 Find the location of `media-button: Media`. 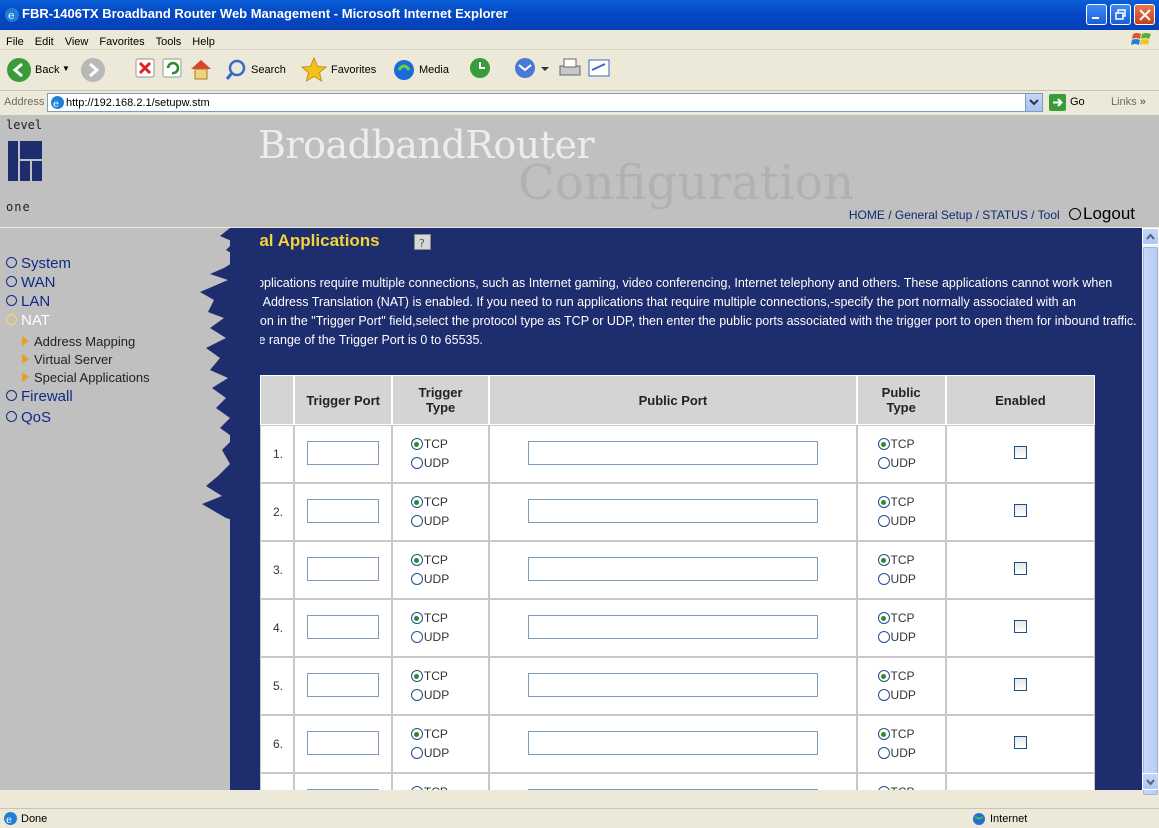

media-button: Media is located at coordinates (426, 71).